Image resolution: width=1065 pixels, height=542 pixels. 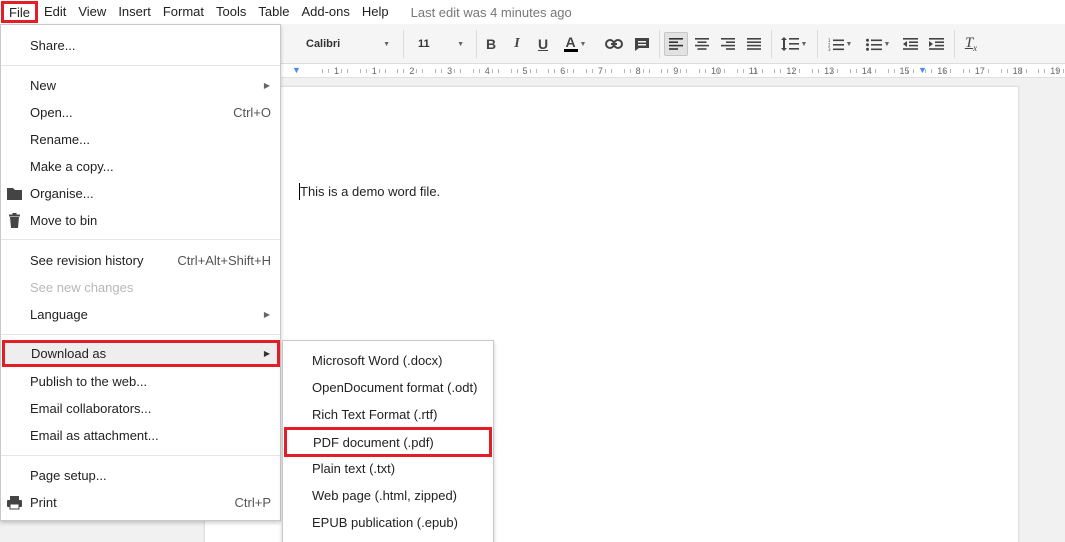 I want to click on last-edit-status: Last edit was 4 minutes ago, so click(x=491, y=12).